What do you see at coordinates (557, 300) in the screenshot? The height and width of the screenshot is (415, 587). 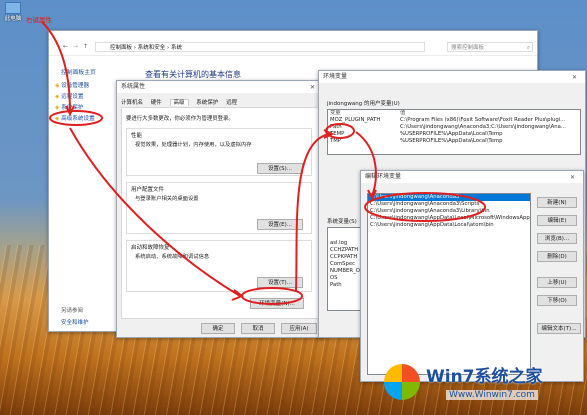 I see `move-down-button: 下移(O)` at bounding box center [557, 300].